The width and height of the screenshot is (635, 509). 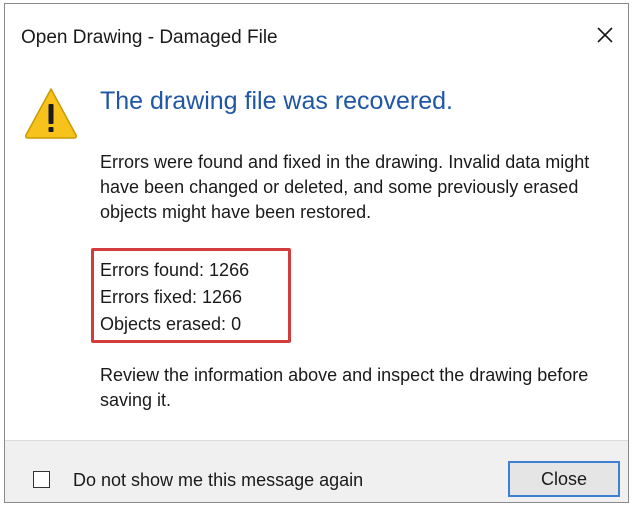 I want to click on dialog-footer: Do not show me this message again Close, so click(x=316, y=471).